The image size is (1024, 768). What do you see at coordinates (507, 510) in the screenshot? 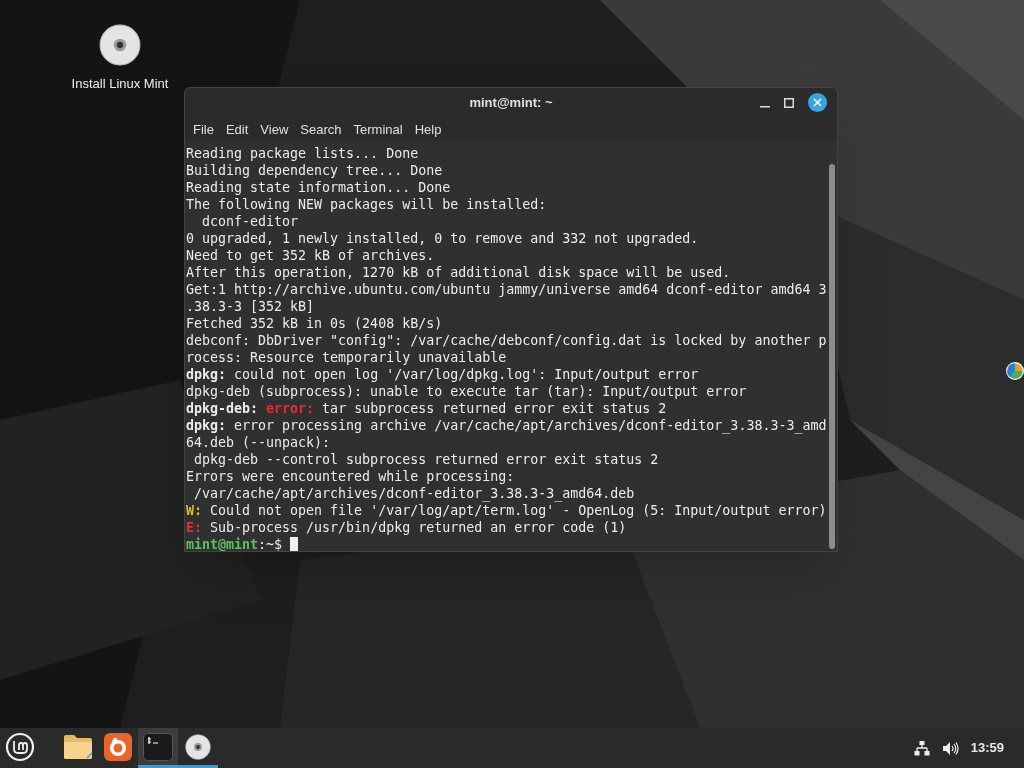
I see `terminal-line: W: Could not open file '/var/log/apt/term.log' - OpenLog (5: Input/output error)` at bounding box center [507, 510].